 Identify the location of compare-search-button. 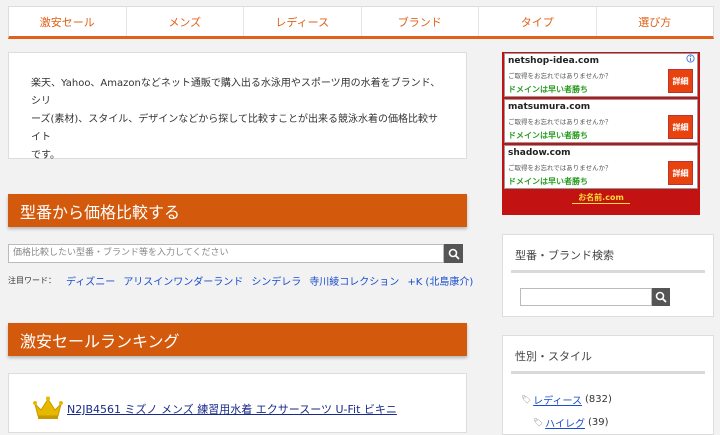
(453, 253).